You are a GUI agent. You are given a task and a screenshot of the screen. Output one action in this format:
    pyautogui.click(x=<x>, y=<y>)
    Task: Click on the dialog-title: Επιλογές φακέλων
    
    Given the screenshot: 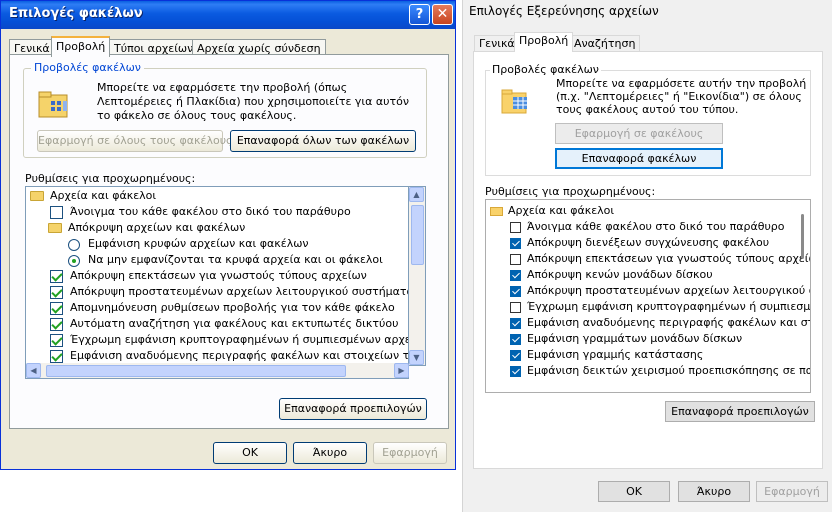 What is the action you would take?
    pyautogui.click(x=76, y=13)
    